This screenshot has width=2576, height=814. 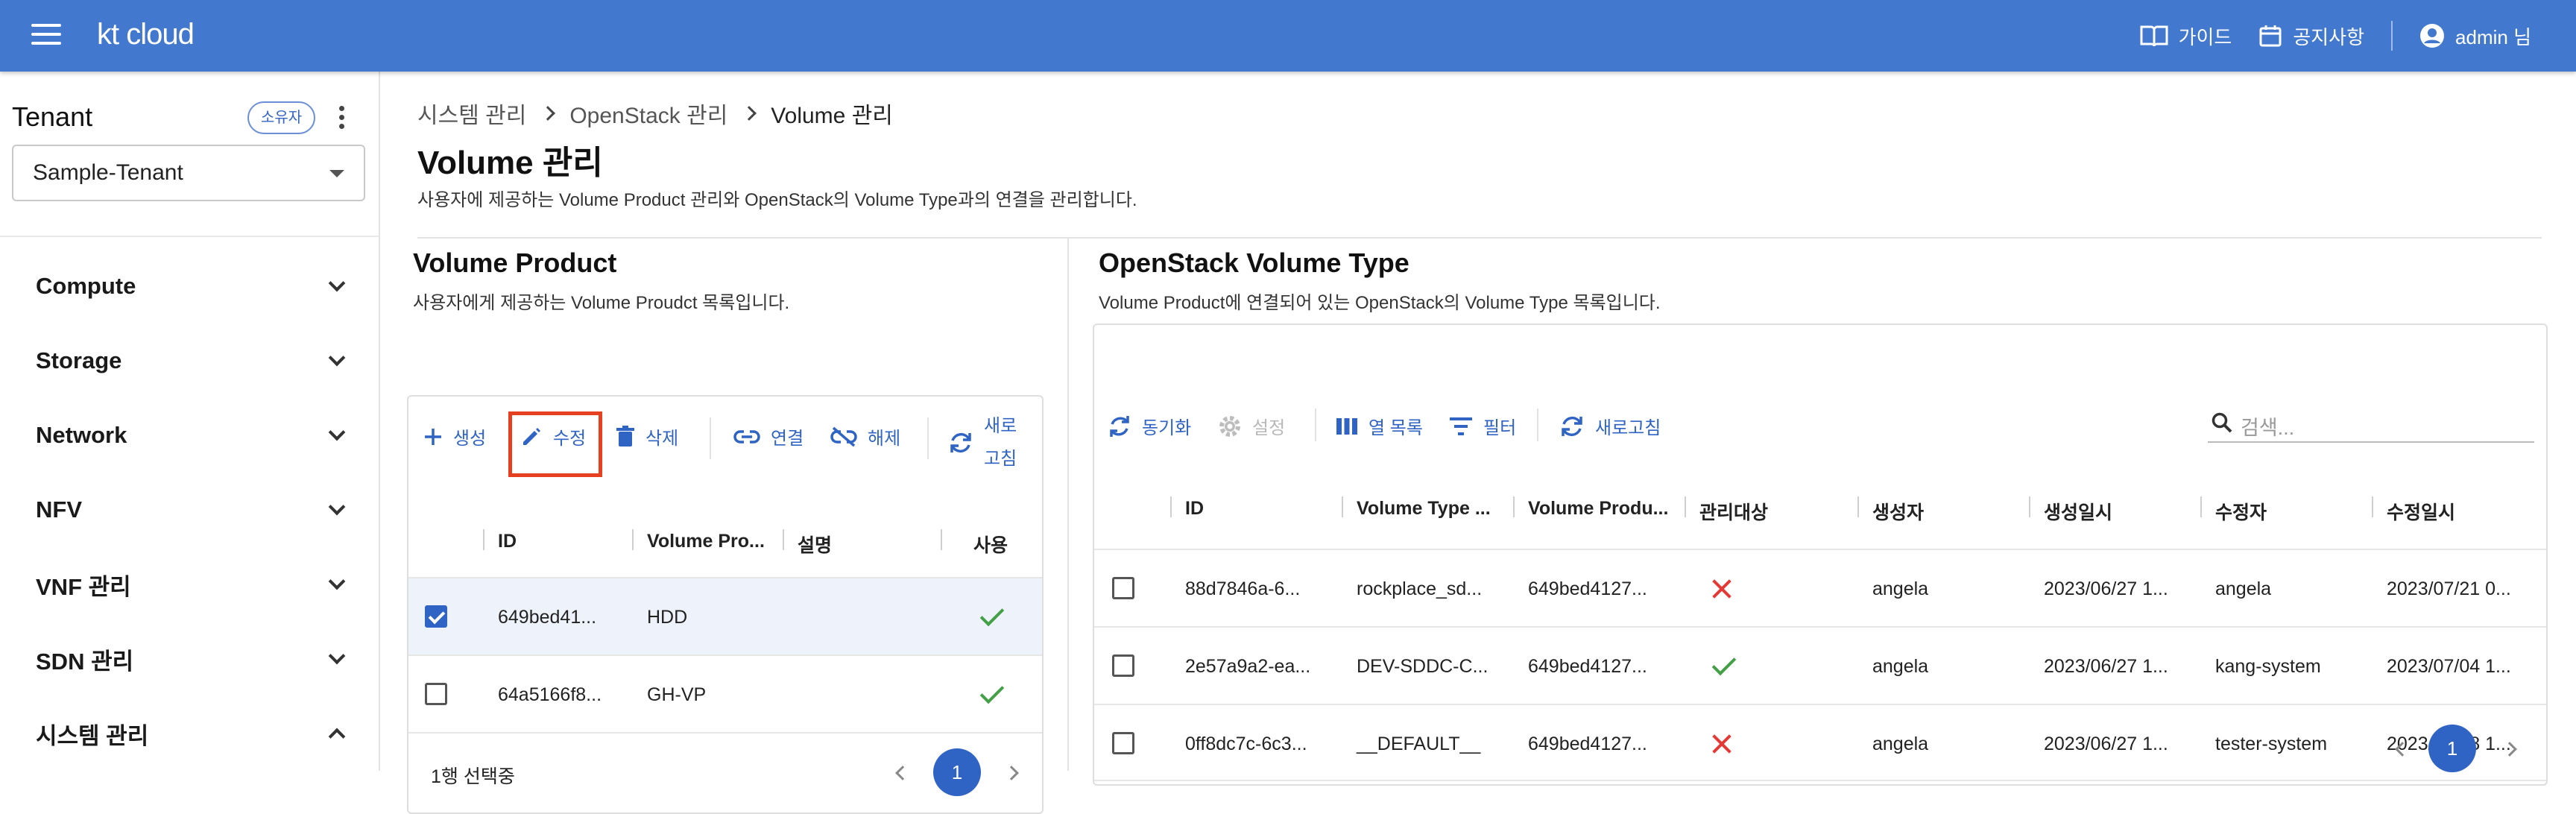 I want to click on guide-link: 가이드, so click(x=2186, y=36).